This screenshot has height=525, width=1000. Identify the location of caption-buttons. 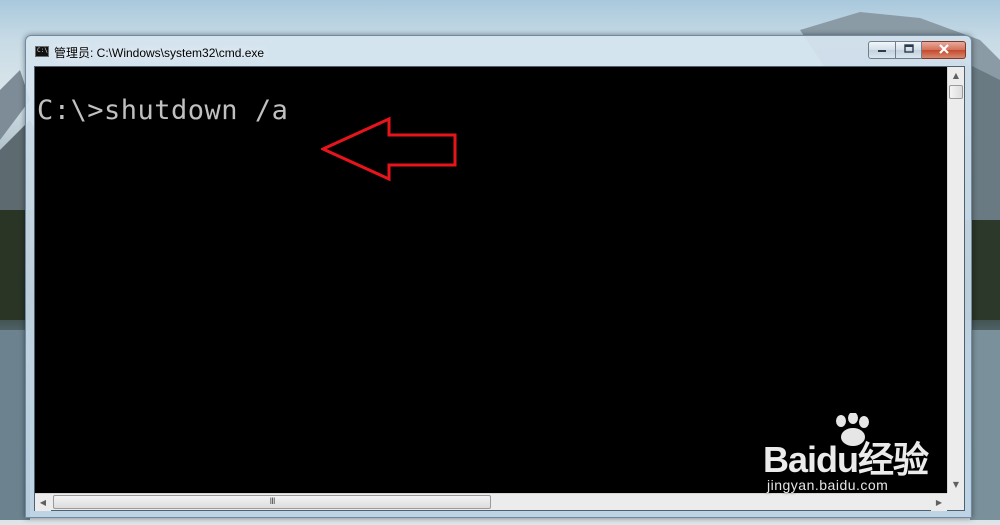
(917, 50).